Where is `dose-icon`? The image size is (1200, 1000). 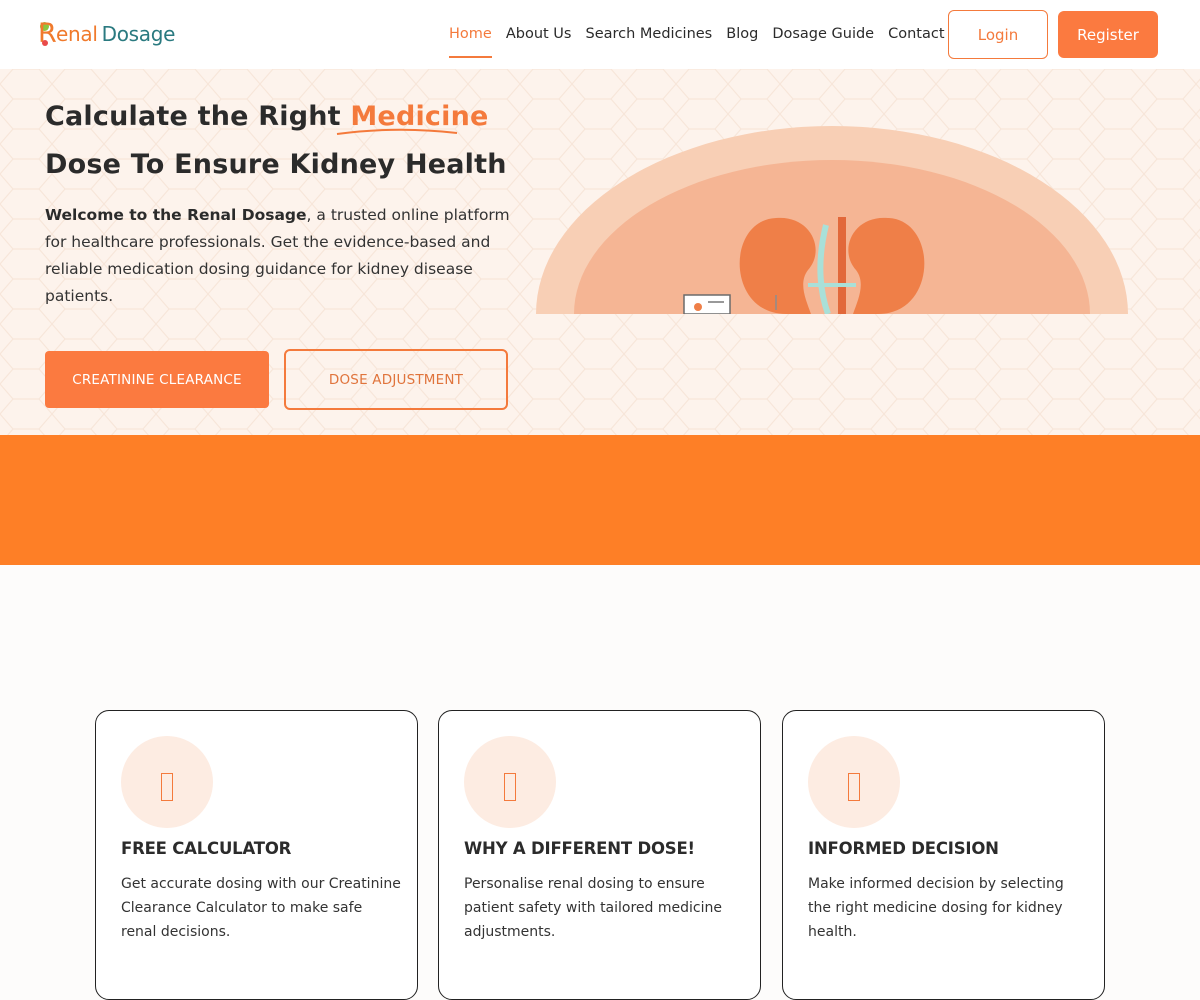 dose-icon is located at coordinates (510, 782).